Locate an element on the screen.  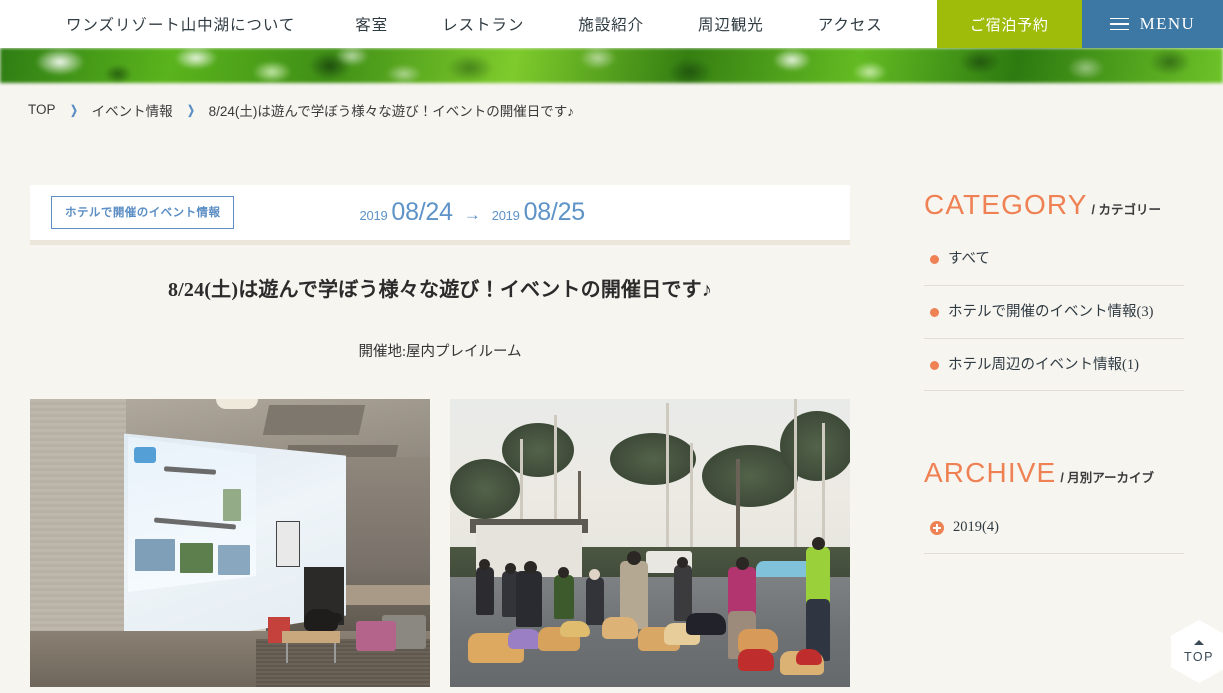
nav-item-facilities: 施設紹介 is located at coordinates (611, 24).